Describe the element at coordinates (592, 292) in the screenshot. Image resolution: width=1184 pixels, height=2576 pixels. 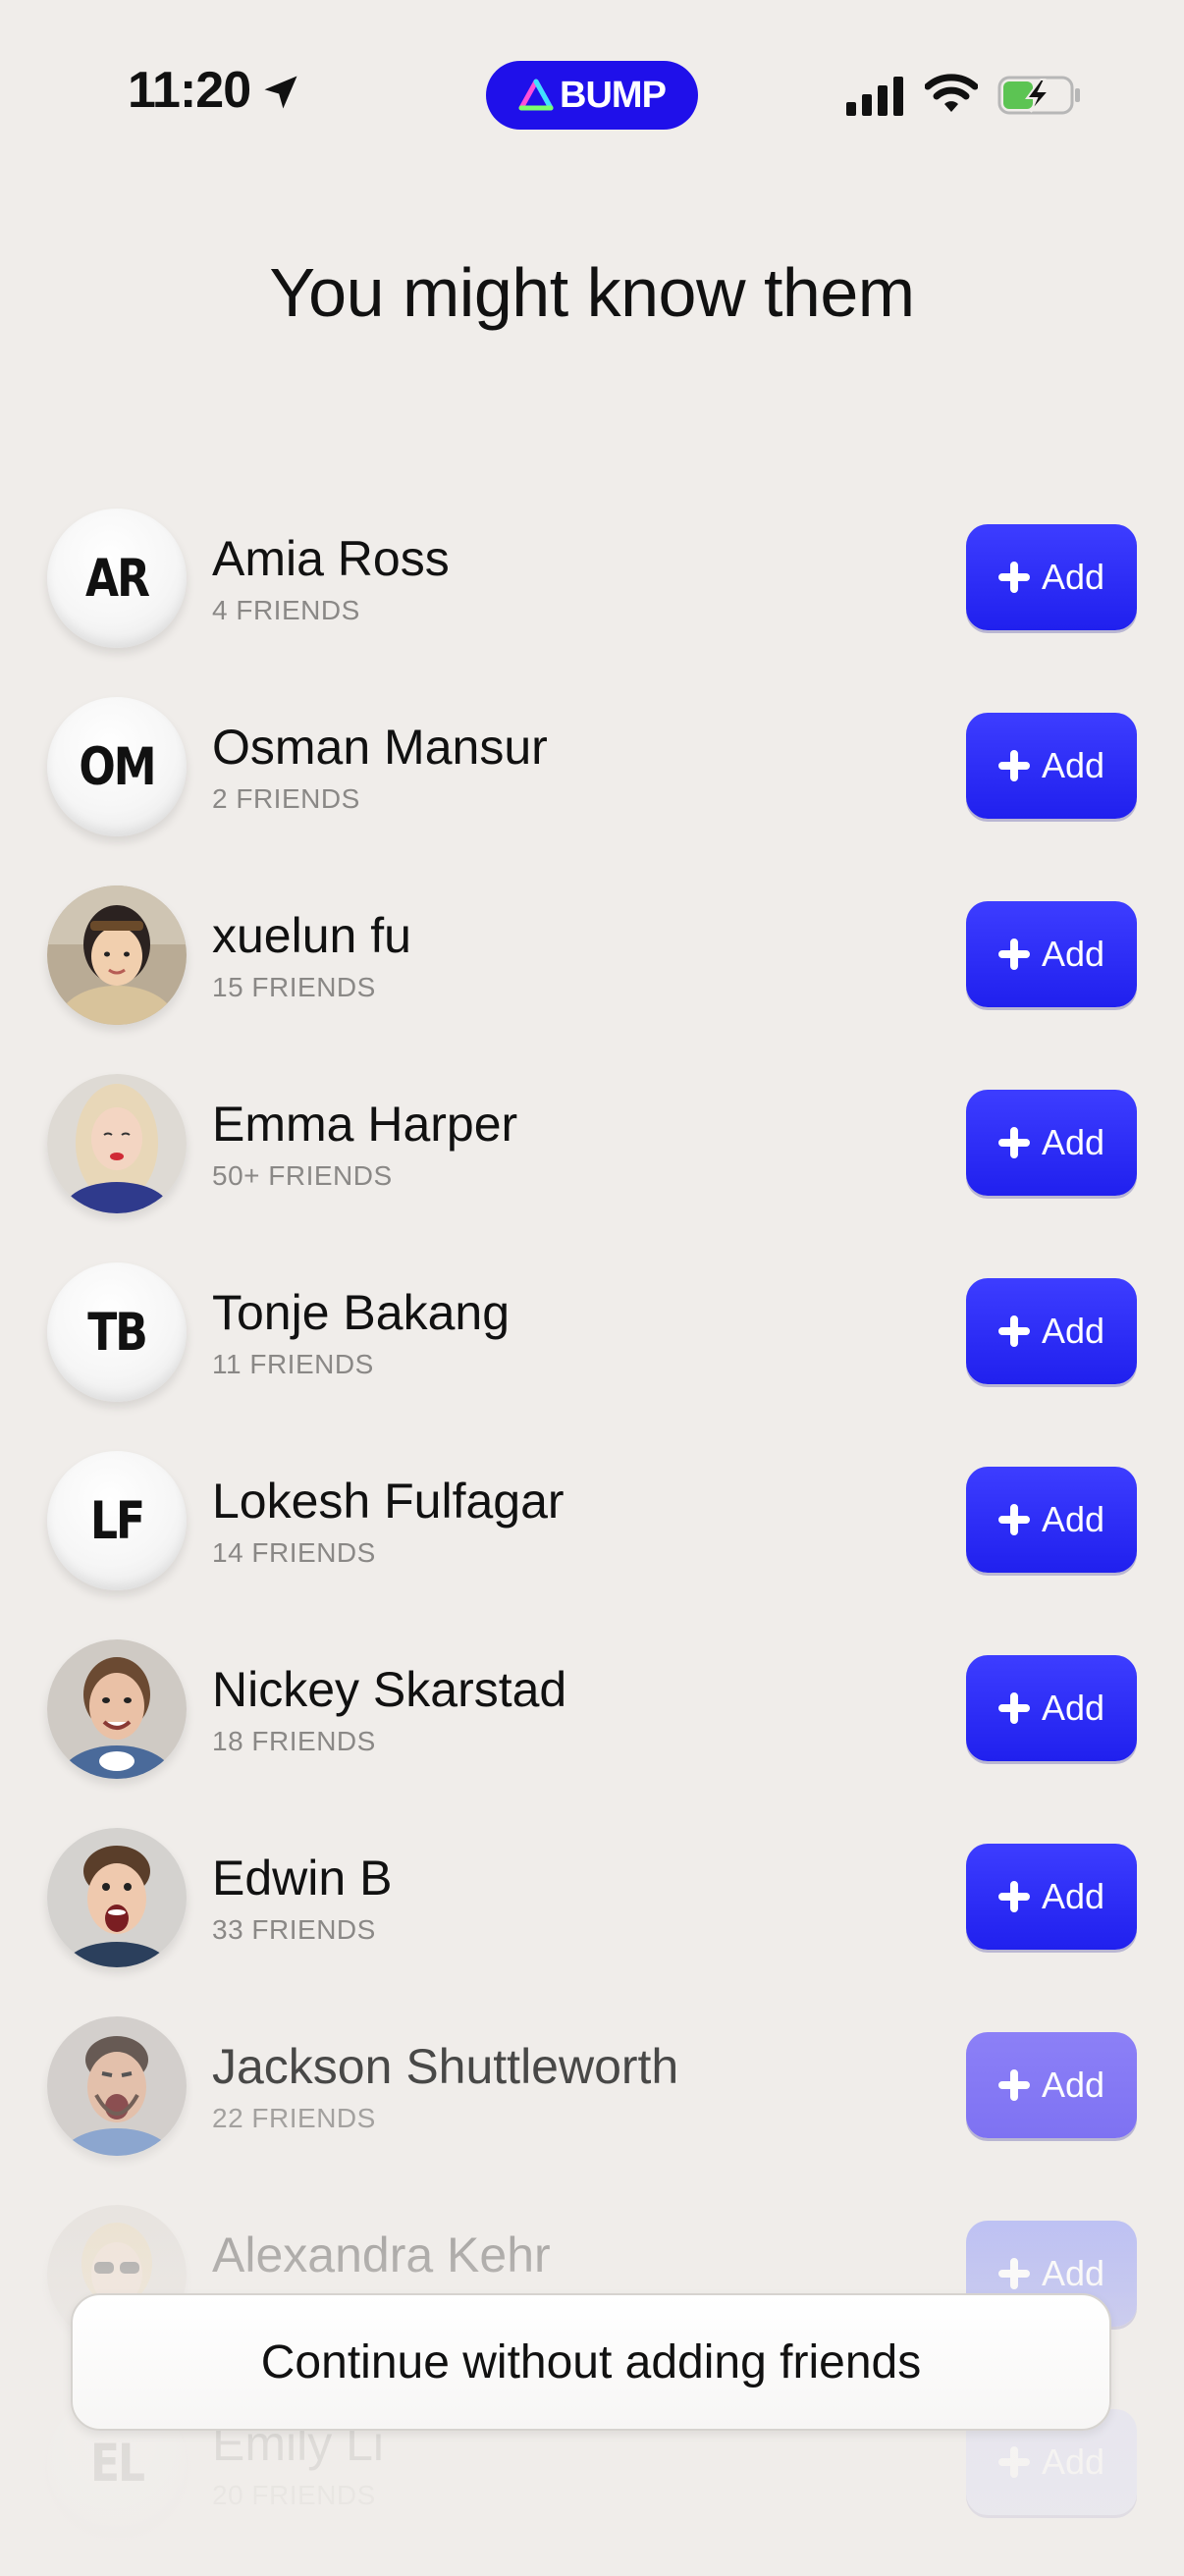
I see `page-title: You might know them` at that location.